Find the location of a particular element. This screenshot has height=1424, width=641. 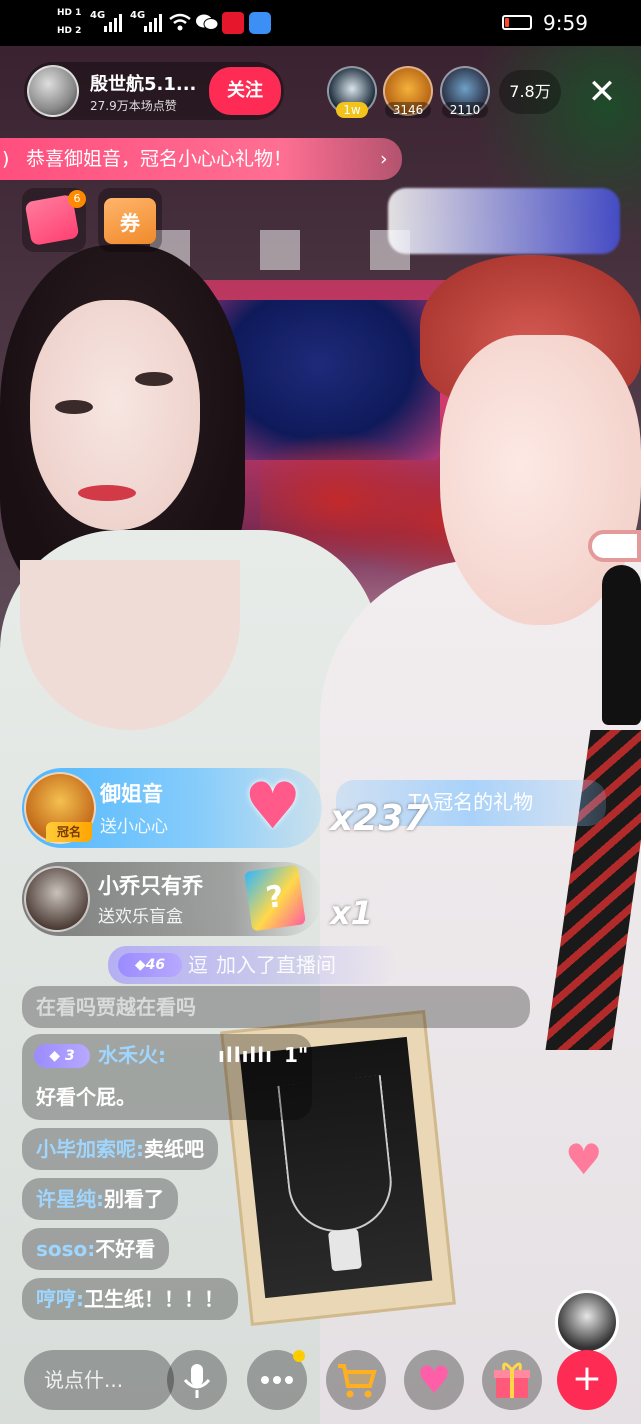

host-avatar is located at coordinates (53, 91).